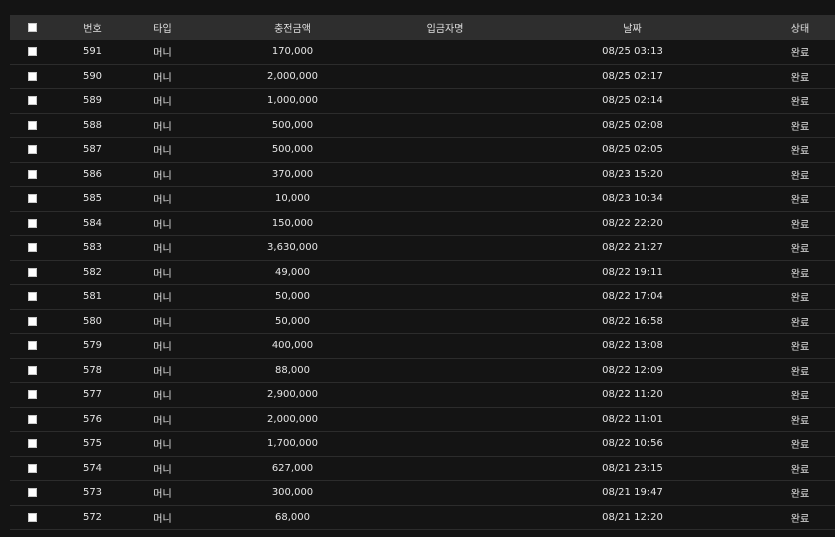  I want to click on row-no: 573, so click(92, 493).